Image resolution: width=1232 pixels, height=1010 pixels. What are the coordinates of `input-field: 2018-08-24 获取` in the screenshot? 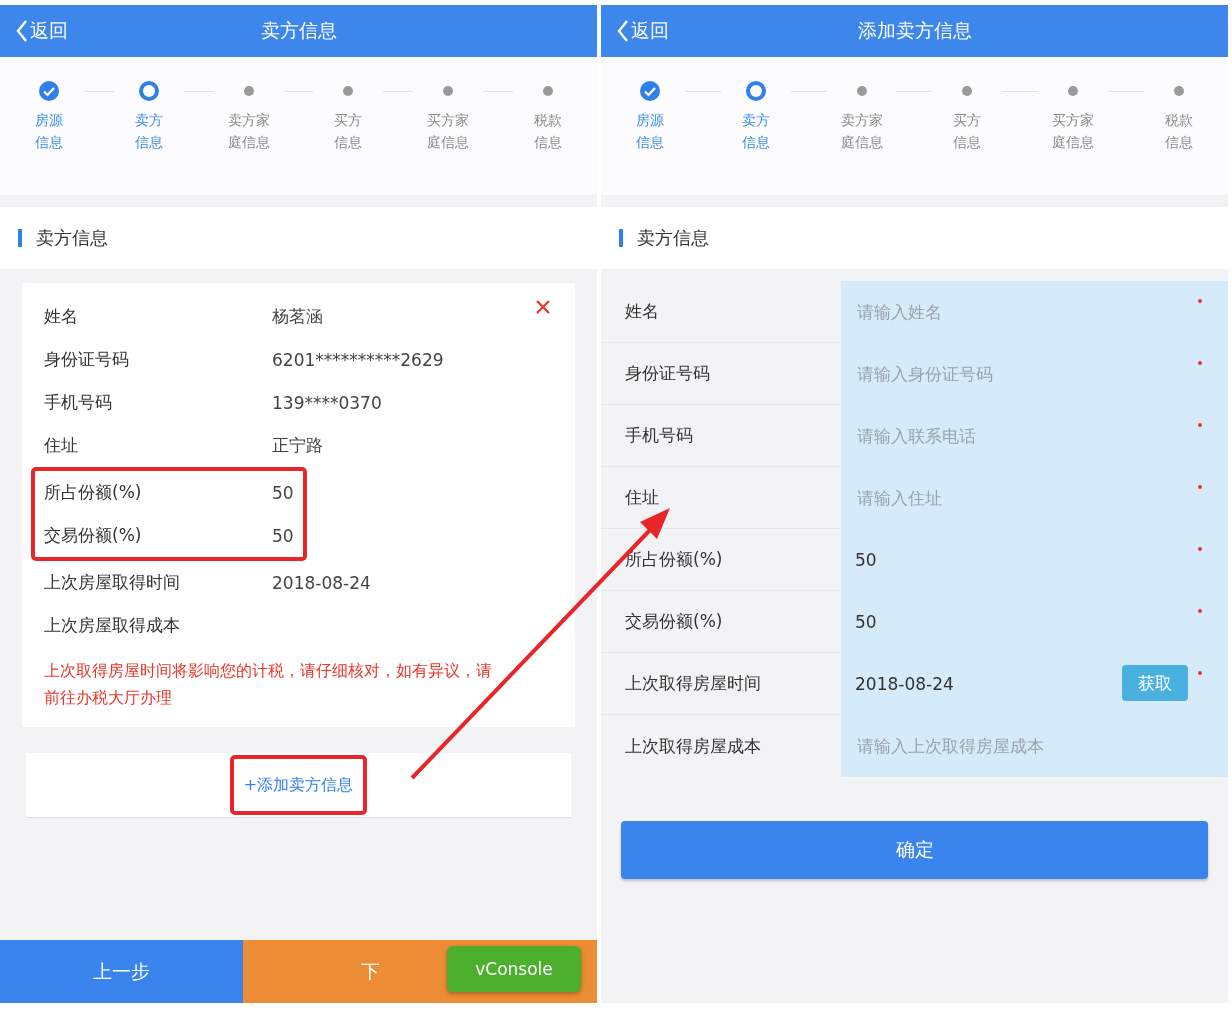 It's located at (1034, 684).